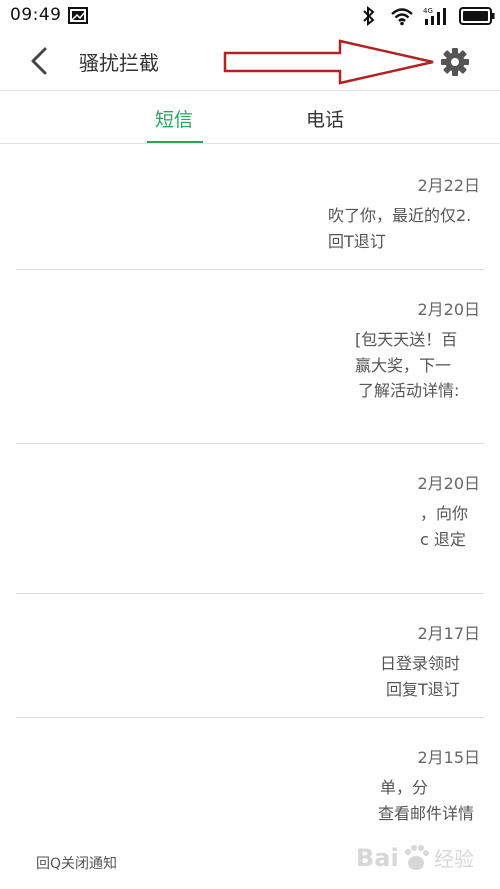 The height and width of the screenshot is (889, 500). Describe the element at coordinates (444, 513) in the screenshot. I see `message-preview-line: ，向你` at that location.